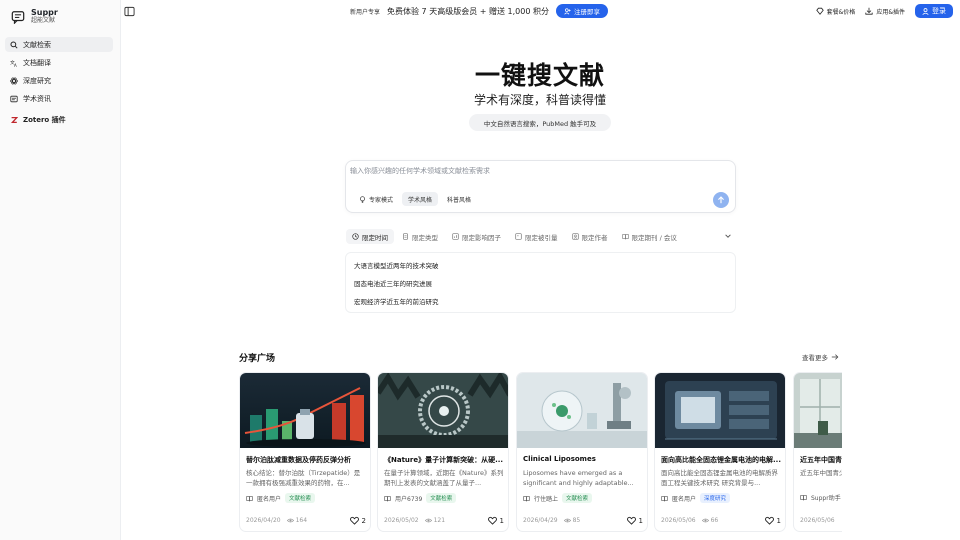 The width and height of the screenshot is (960, 540). I want to click on card-footer: 2026/04/20 164 2, so click(306, 520).